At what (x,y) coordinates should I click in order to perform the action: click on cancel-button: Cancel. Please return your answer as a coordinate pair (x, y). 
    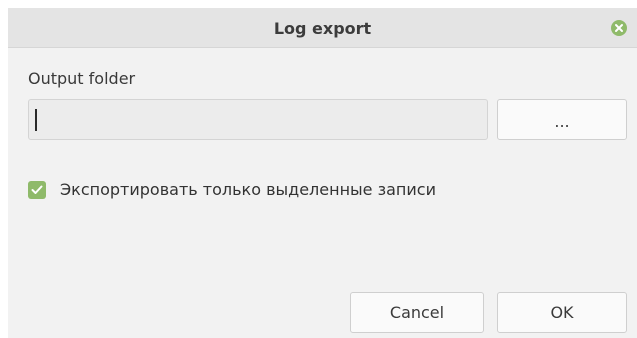
    Looking at the image, I should click on (417, 312).